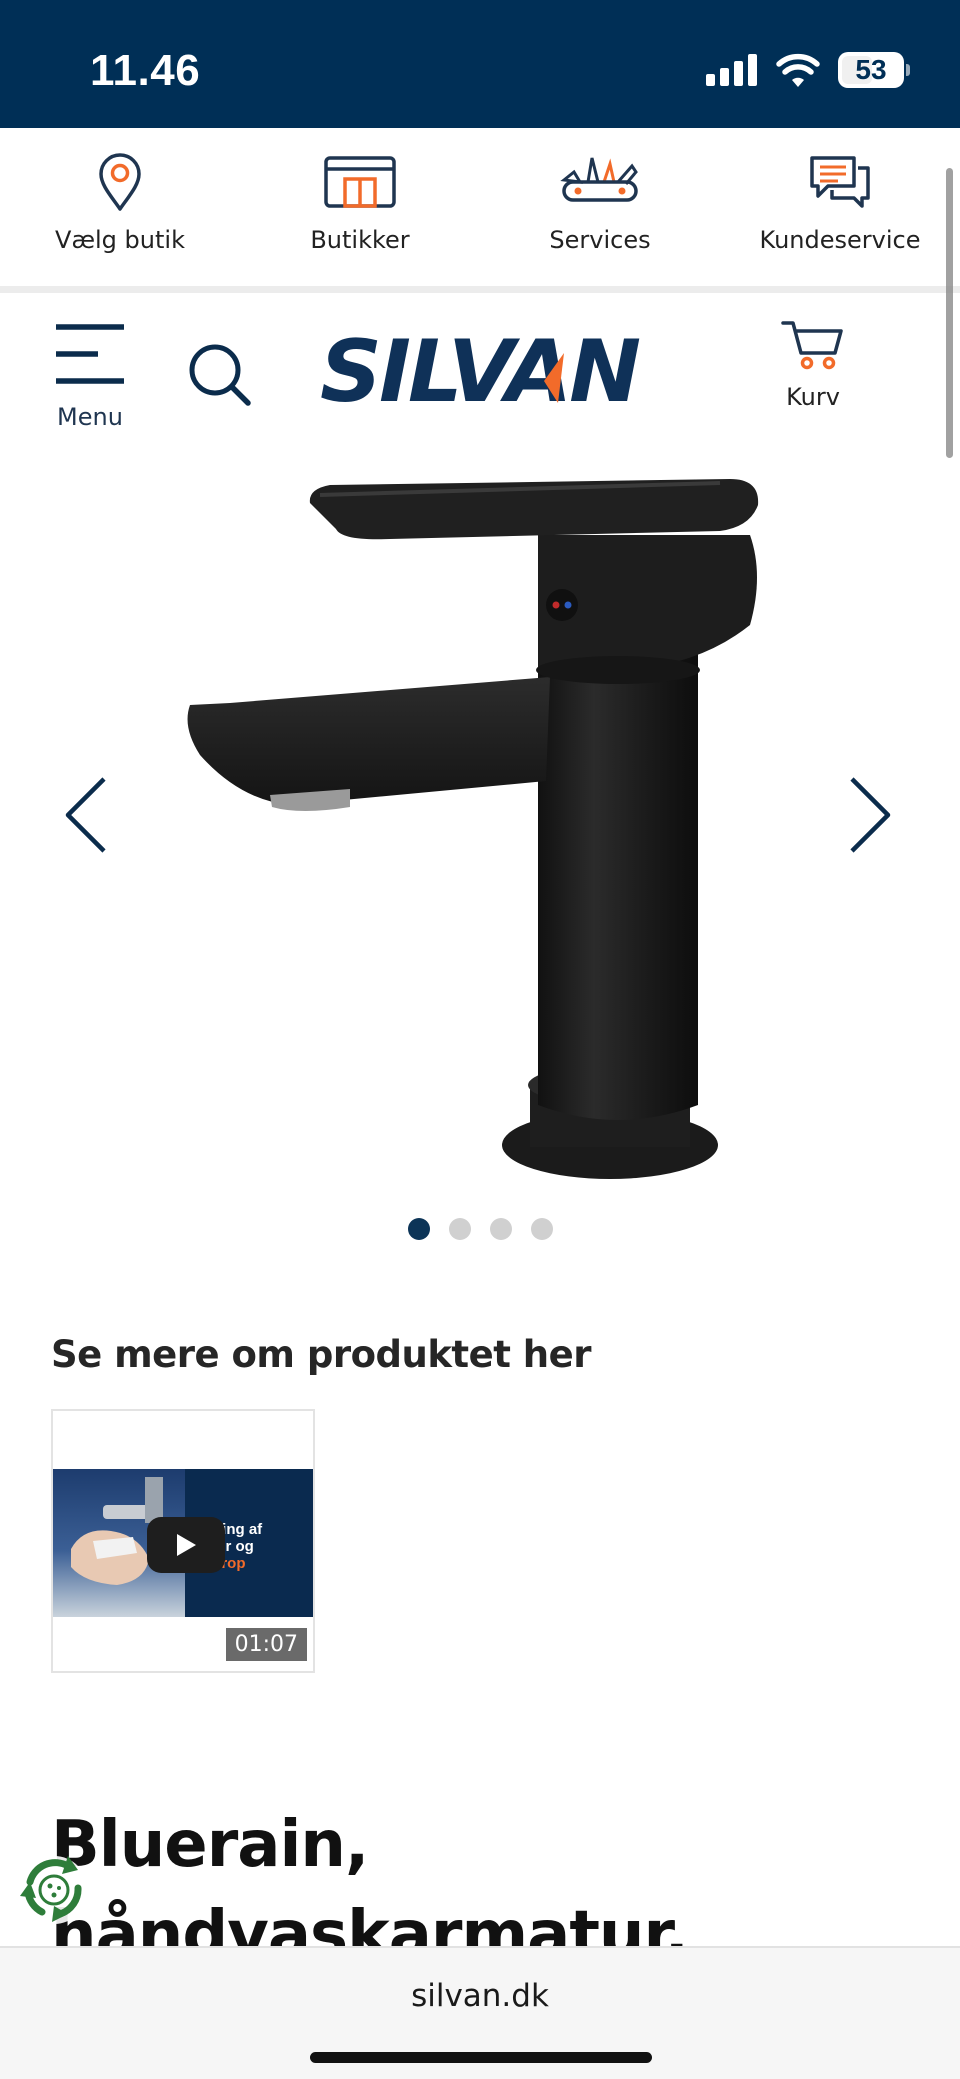 This screenshot has width=960, height=2079. Describe the element at coordinates (840, 240) in the screenshot. I see `service-label: Kundeservice` at that location.